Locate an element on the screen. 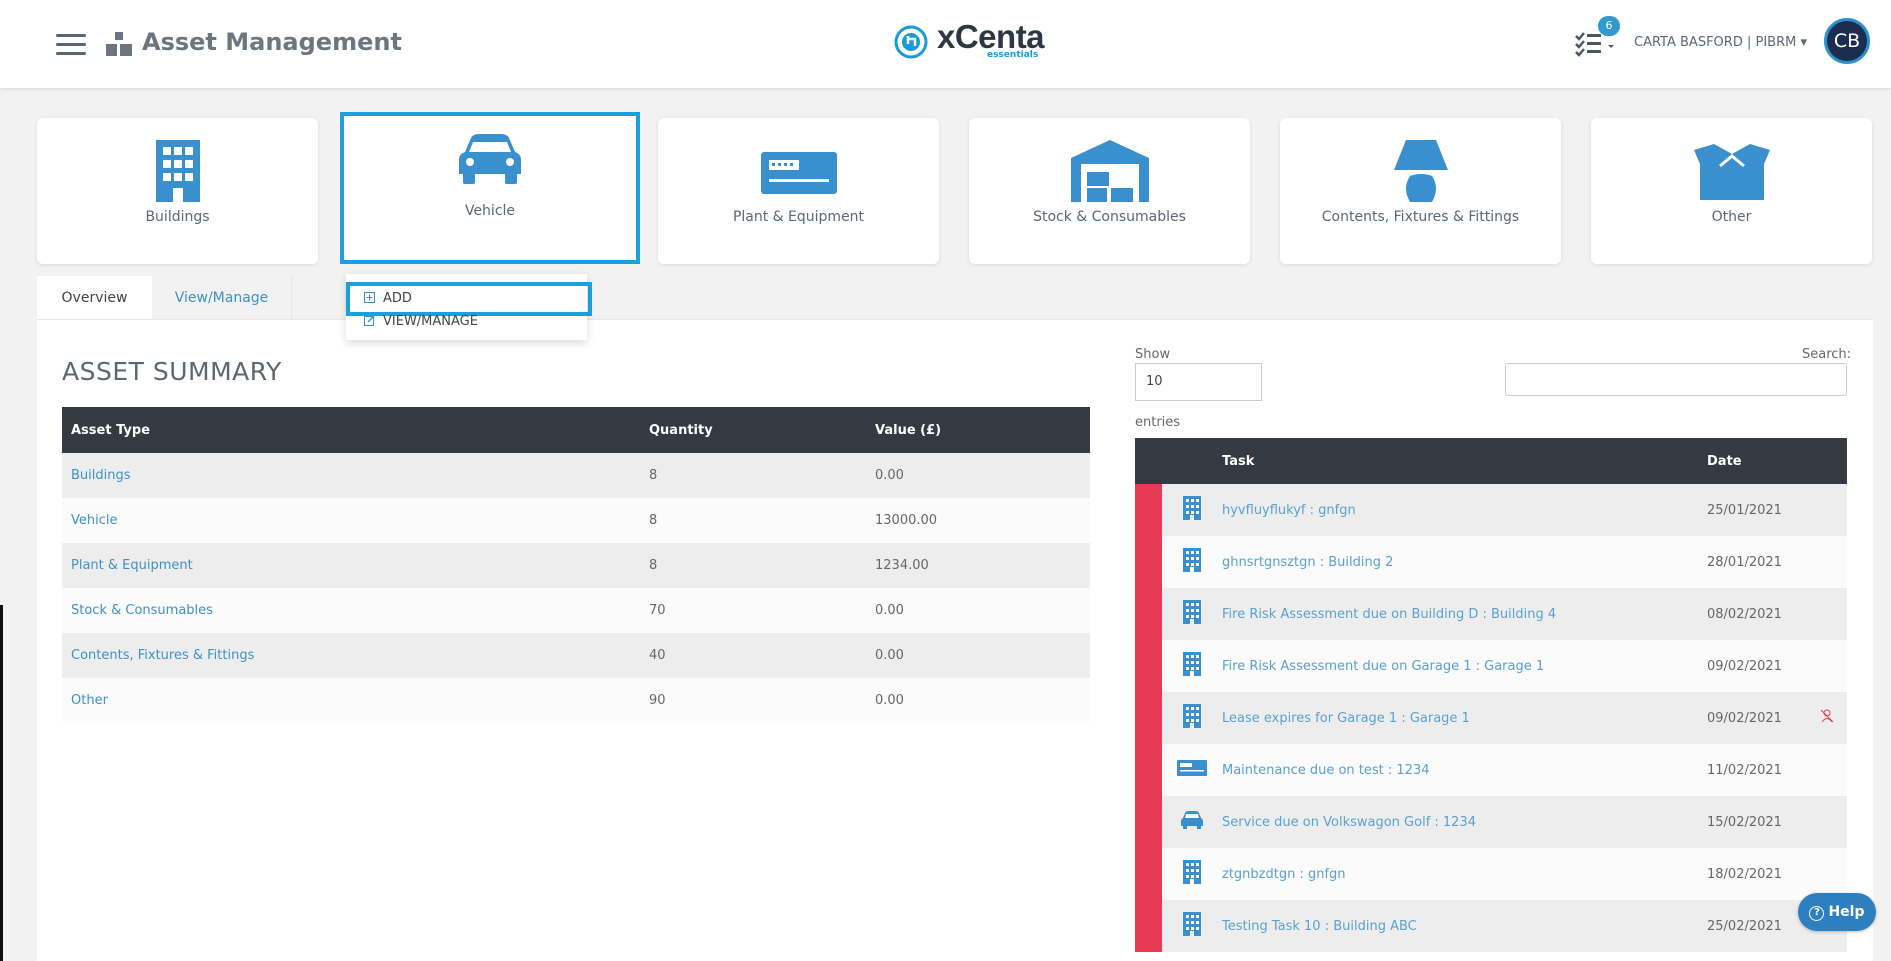 The height and width of the screenshot is (961, 1891). help-button: ? Help is located at coordinates (1837, 912).